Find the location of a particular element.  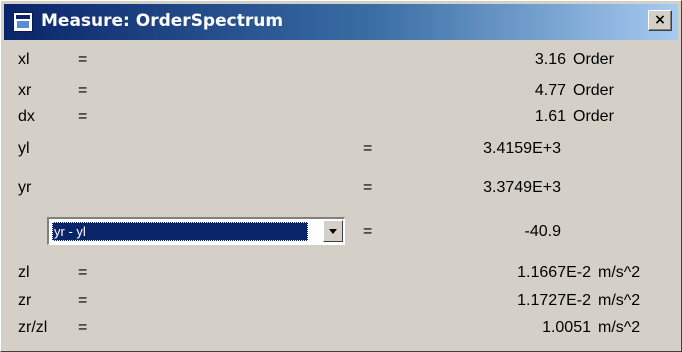

unit-zl: m/s^2 is located at coordinates (619, 272).